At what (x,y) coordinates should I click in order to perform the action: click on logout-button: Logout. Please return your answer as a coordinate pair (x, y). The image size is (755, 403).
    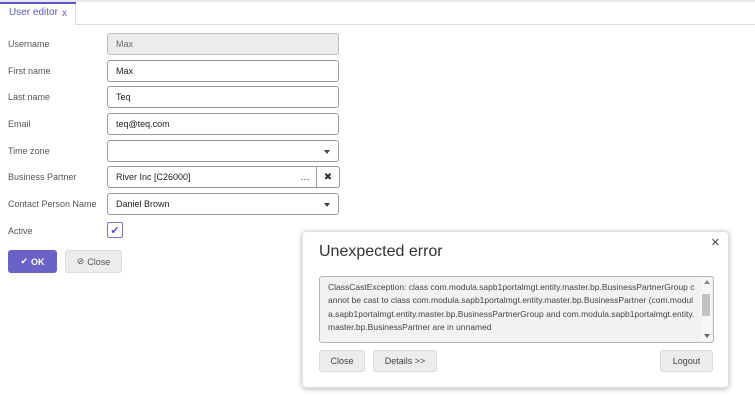
    Looking at the image, I should click on (686, 361).